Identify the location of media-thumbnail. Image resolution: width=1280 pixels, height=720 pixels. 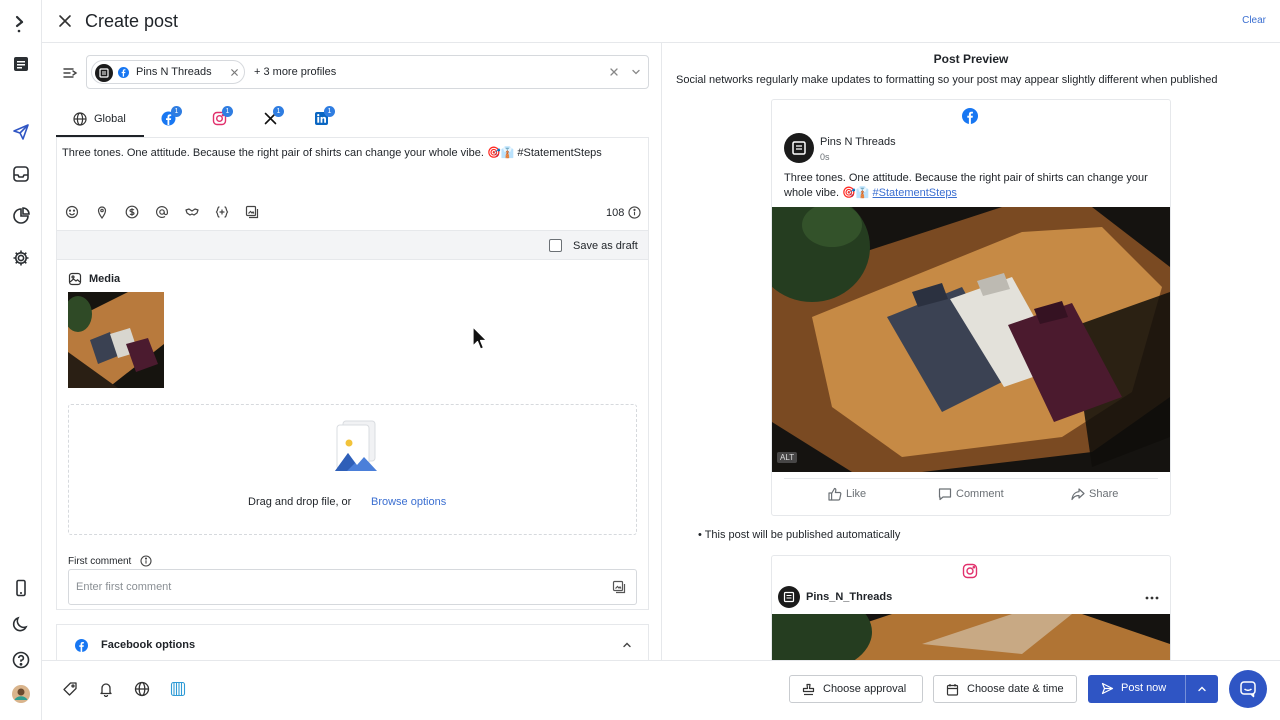
(116, 340).